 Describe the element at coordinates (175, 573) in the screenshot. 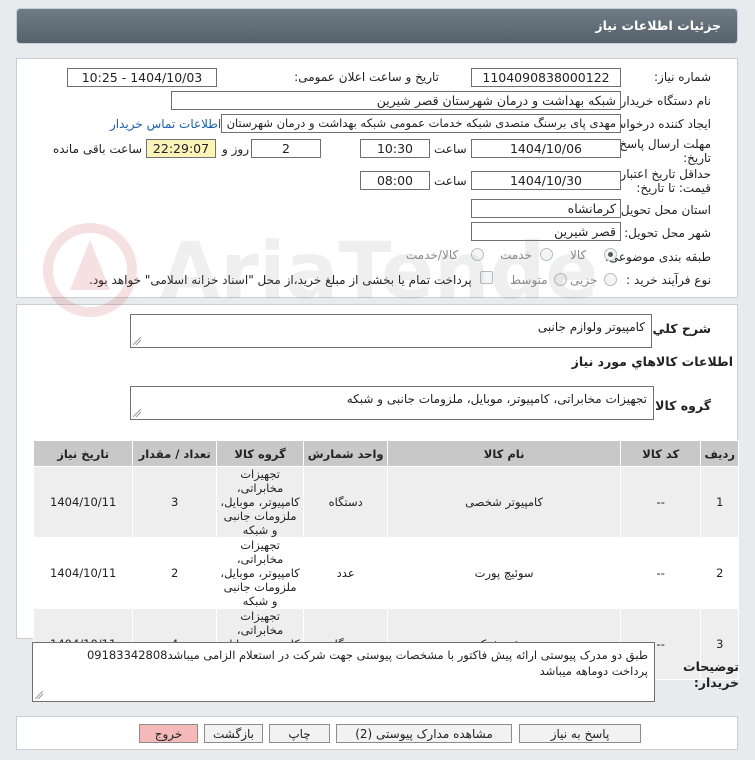

I see `cell-qty: 2` at that location.